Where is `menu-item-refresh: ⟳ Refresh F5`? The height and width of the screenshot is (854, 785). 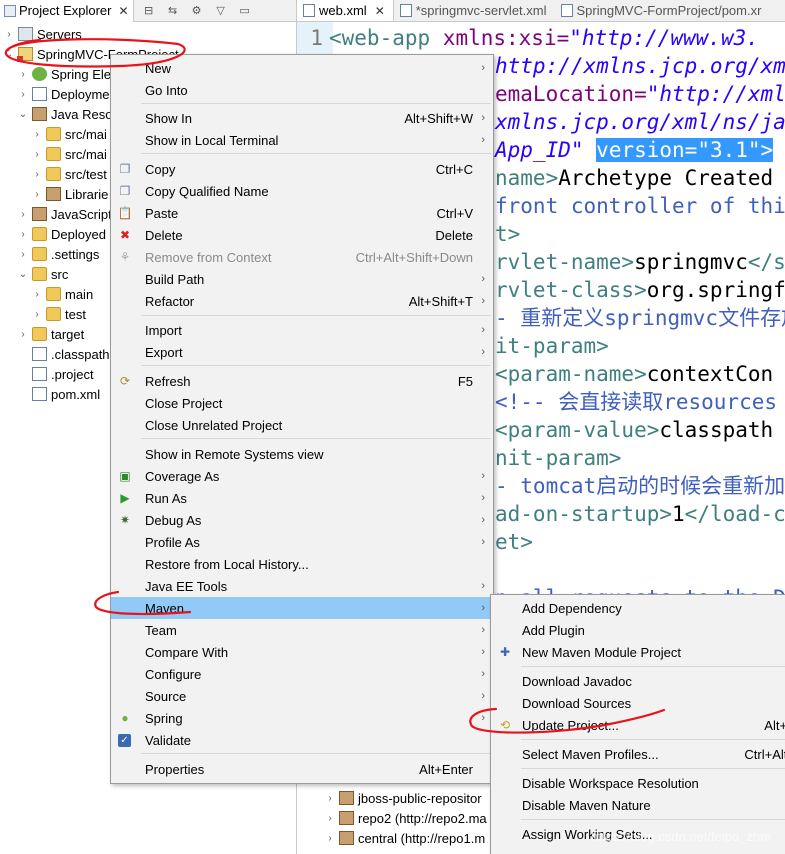
menu-item-refresh: ⟳ Refresh F5 is located at coordinates (302, 381).